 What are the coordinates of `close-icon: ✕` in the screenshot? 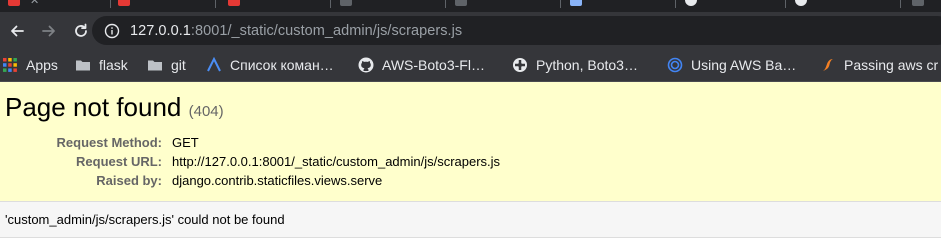 It's located at (34, 3).